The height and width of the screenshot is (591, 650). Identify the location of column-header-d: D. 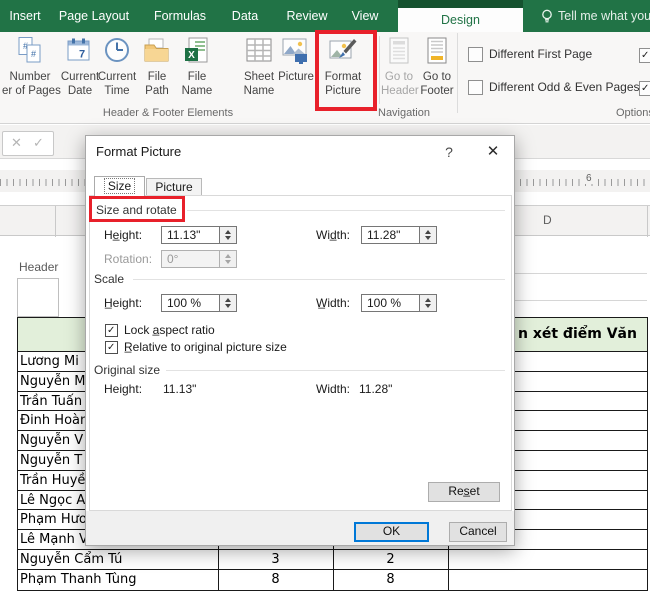
(547, 220).